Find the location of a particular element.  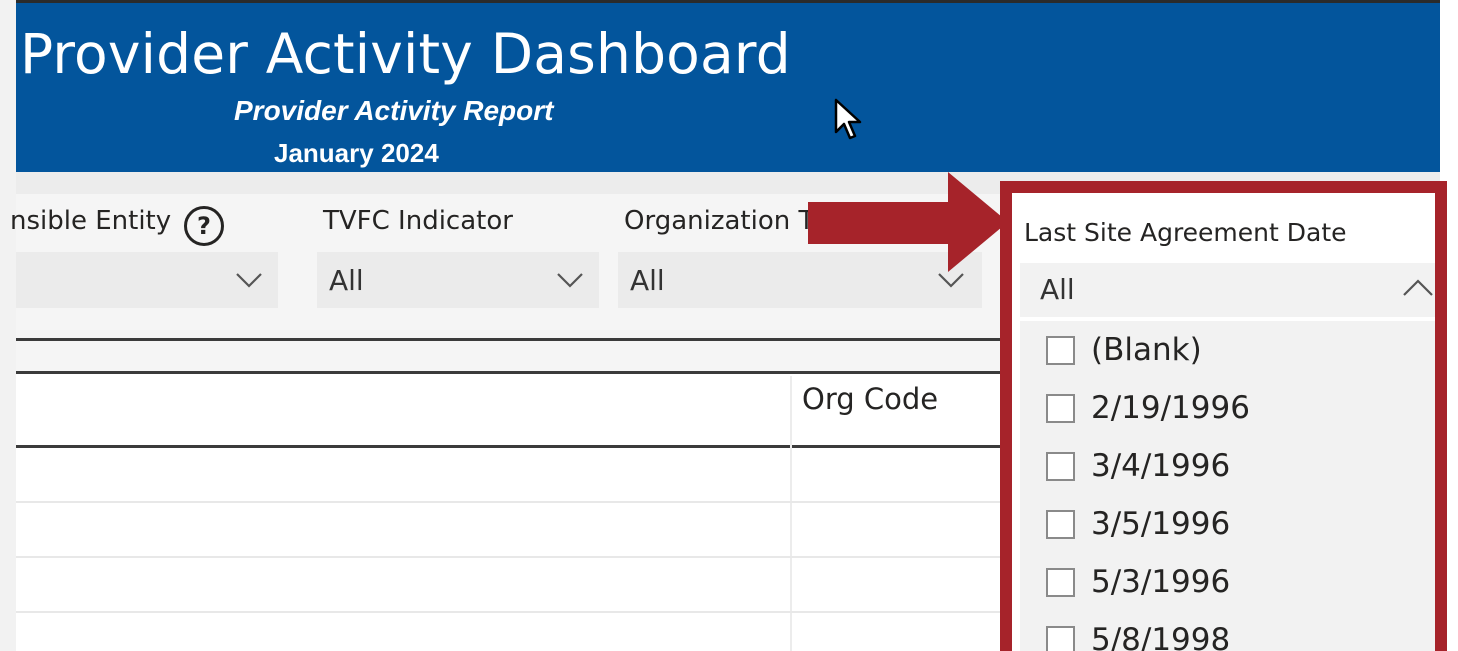

slicer-option-label: (Blank) is located at coordinates (1146, 350).